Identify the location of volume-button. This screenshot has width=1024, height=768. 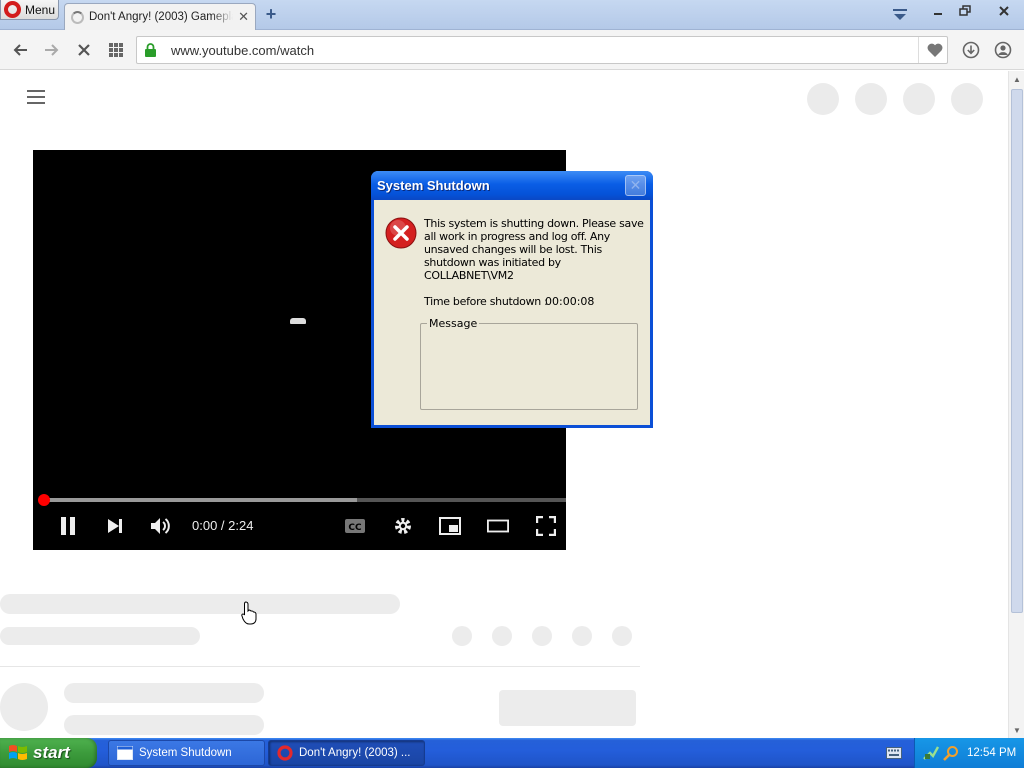
(161, 526).